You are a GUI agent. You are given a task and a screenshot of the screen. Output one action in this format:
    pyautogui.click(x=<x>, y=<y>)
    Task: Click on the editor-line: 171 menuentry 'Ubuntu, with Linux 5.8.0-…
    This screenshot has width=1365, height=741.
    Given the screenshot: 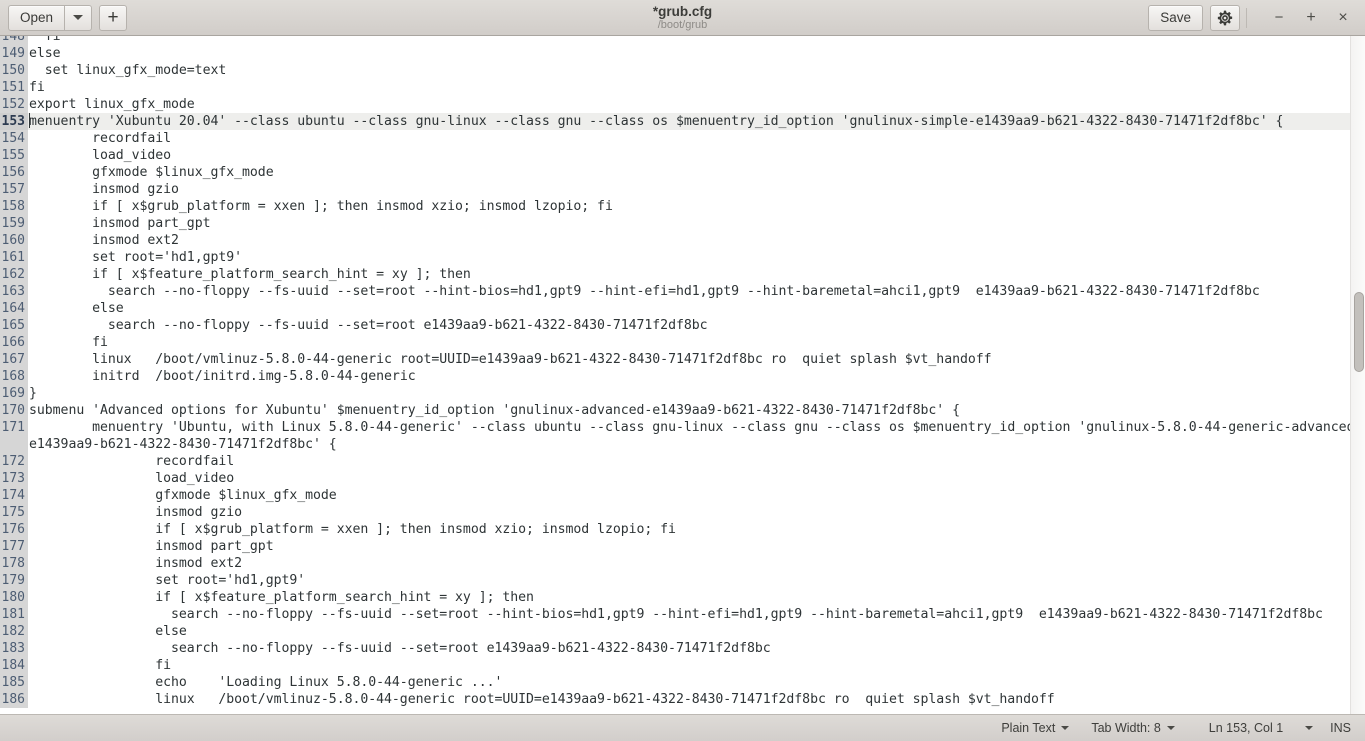 What is the action you would take?
    pyautogui.click(x=682, y=436)
    